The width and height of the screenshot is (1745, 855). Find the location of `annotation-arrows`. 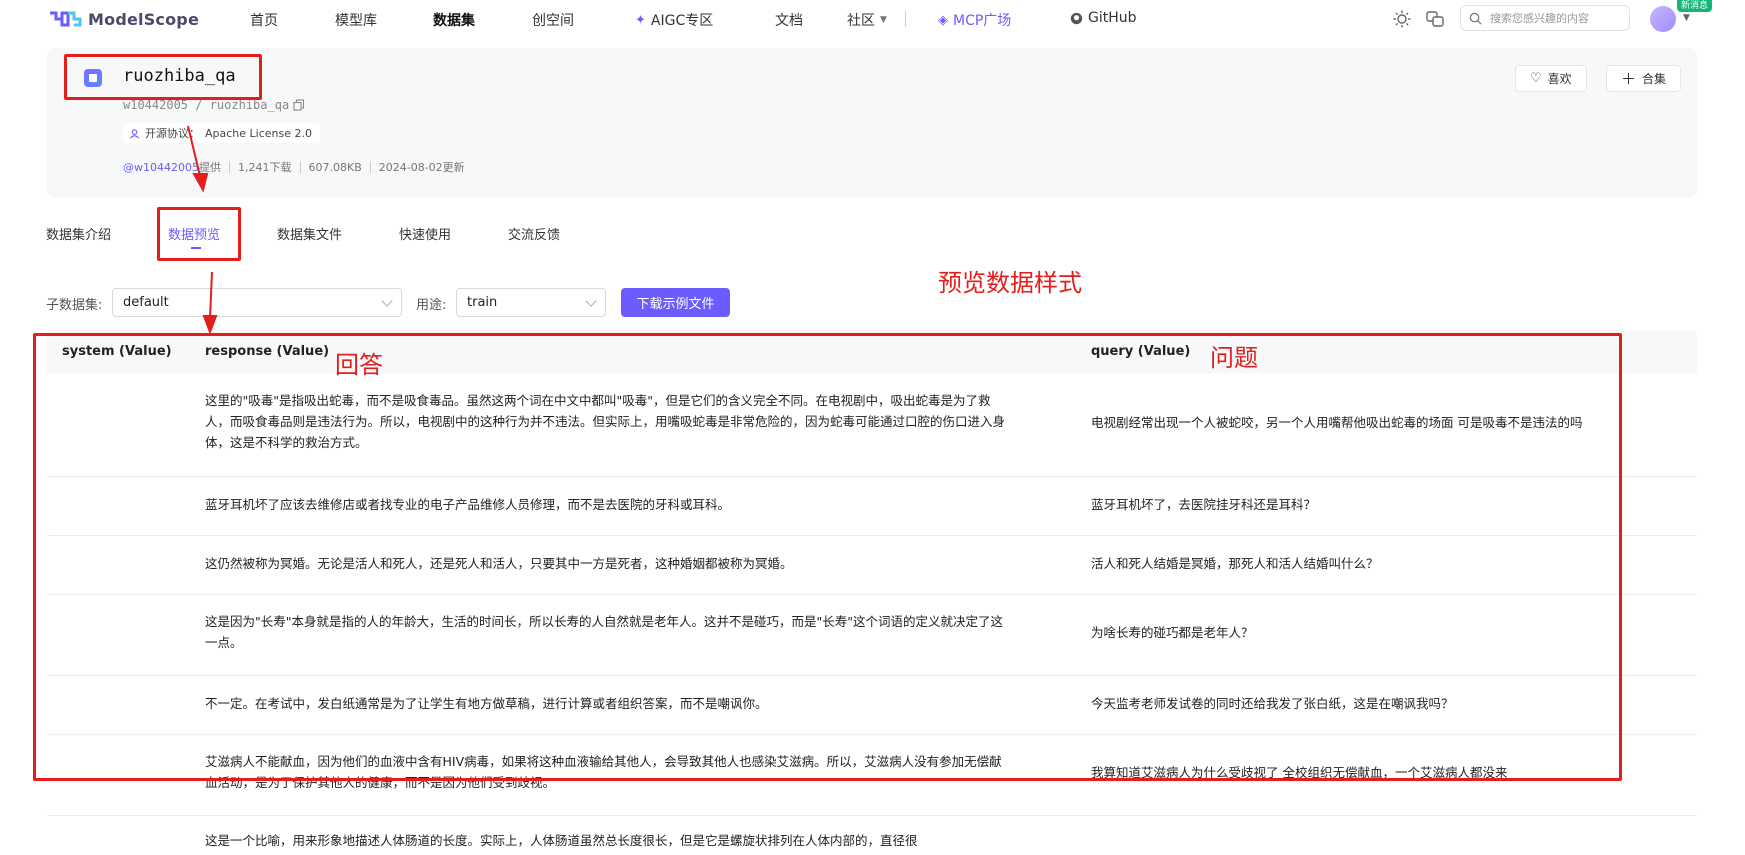

annotation-arrows is located at coordinates (202, 230).